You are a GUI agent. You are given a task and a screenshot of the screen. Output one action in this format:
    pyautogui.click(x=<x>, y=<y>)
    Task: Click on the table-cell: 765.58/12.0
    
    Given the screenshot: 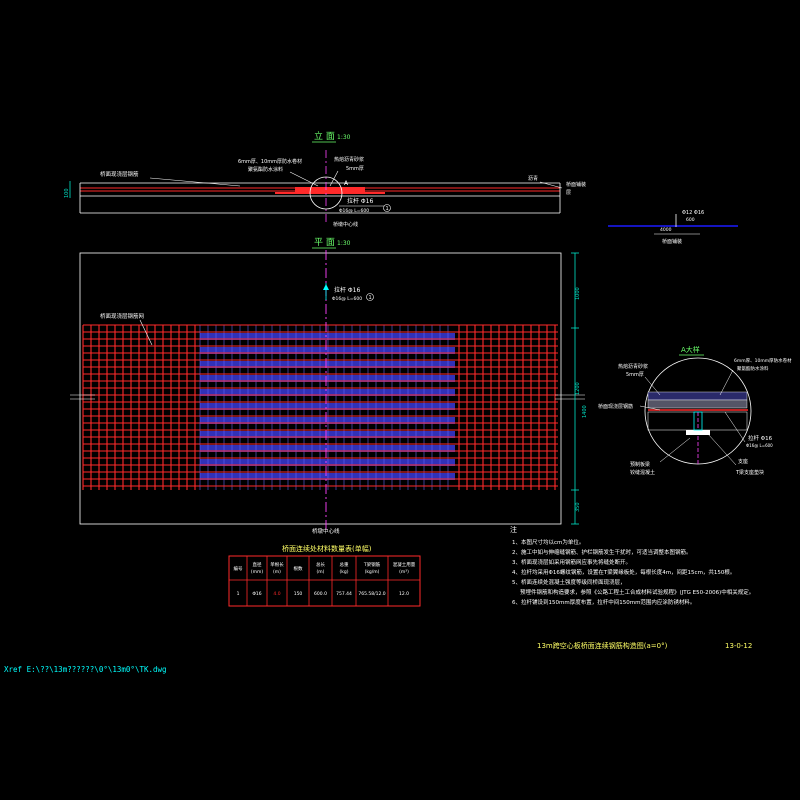 What is the action you would take?
    pyautogui.click(x=371, y=594)
    